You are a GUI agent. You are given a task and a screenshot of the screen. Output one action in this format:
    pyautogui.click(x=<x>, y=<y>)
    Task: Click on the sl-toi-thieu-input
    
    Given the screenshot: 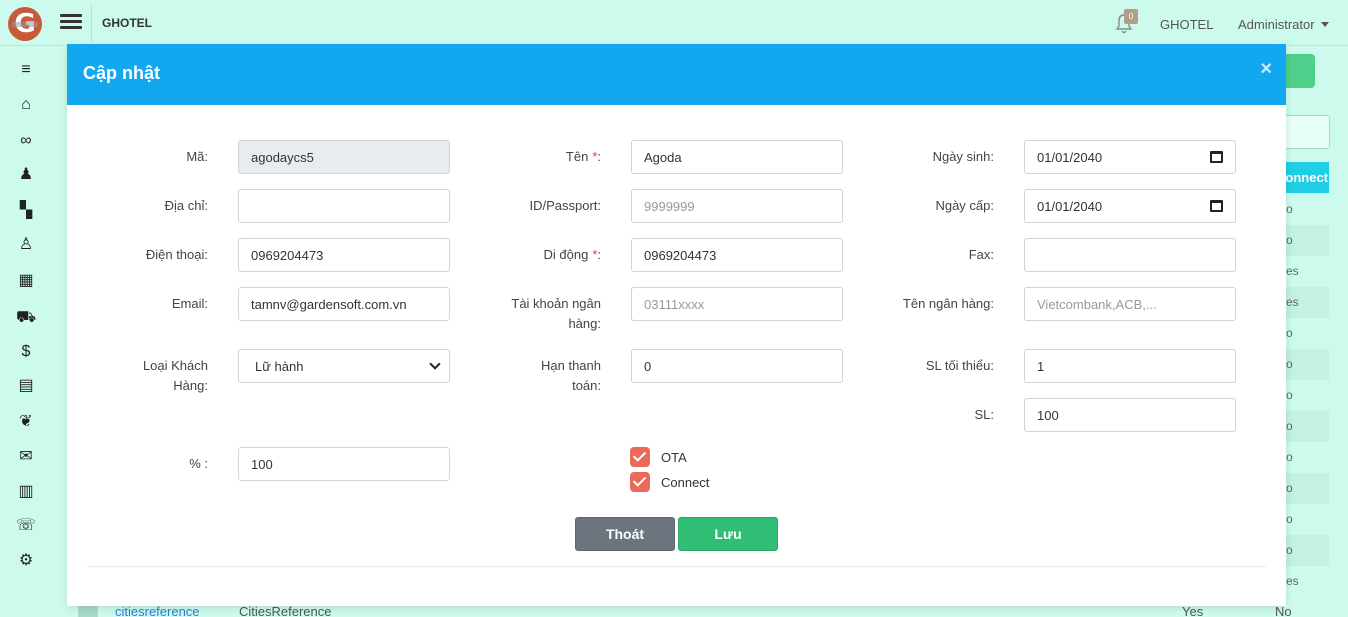 What is the action you would take?
    pyautogui.click(x=1130, y=366)
    